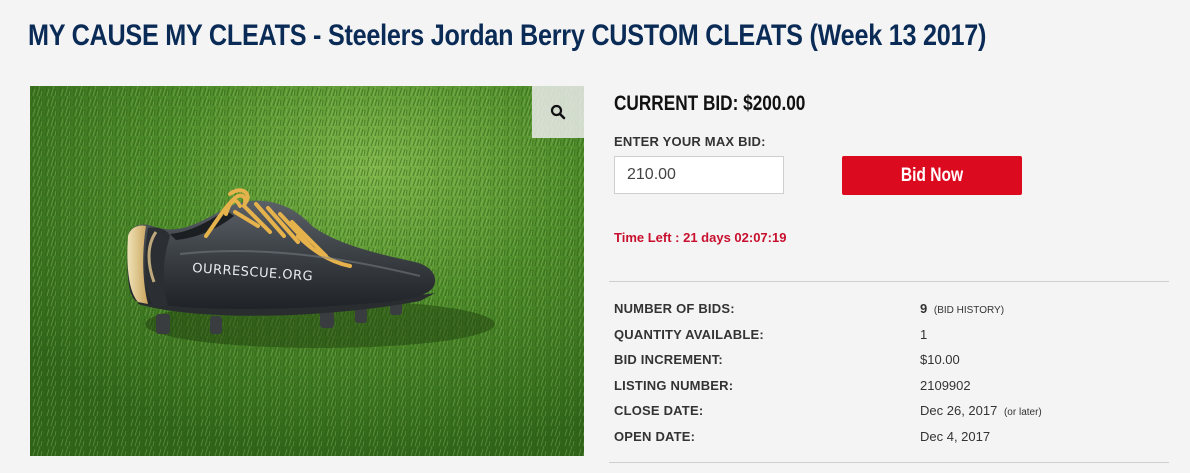 This screenshot has height=473, width=1190. What do you see at coordinates (674, 385) in the screenshot?
I see `listing-number-label: LISTING NUMBER:` at bounding box center [674, 385].